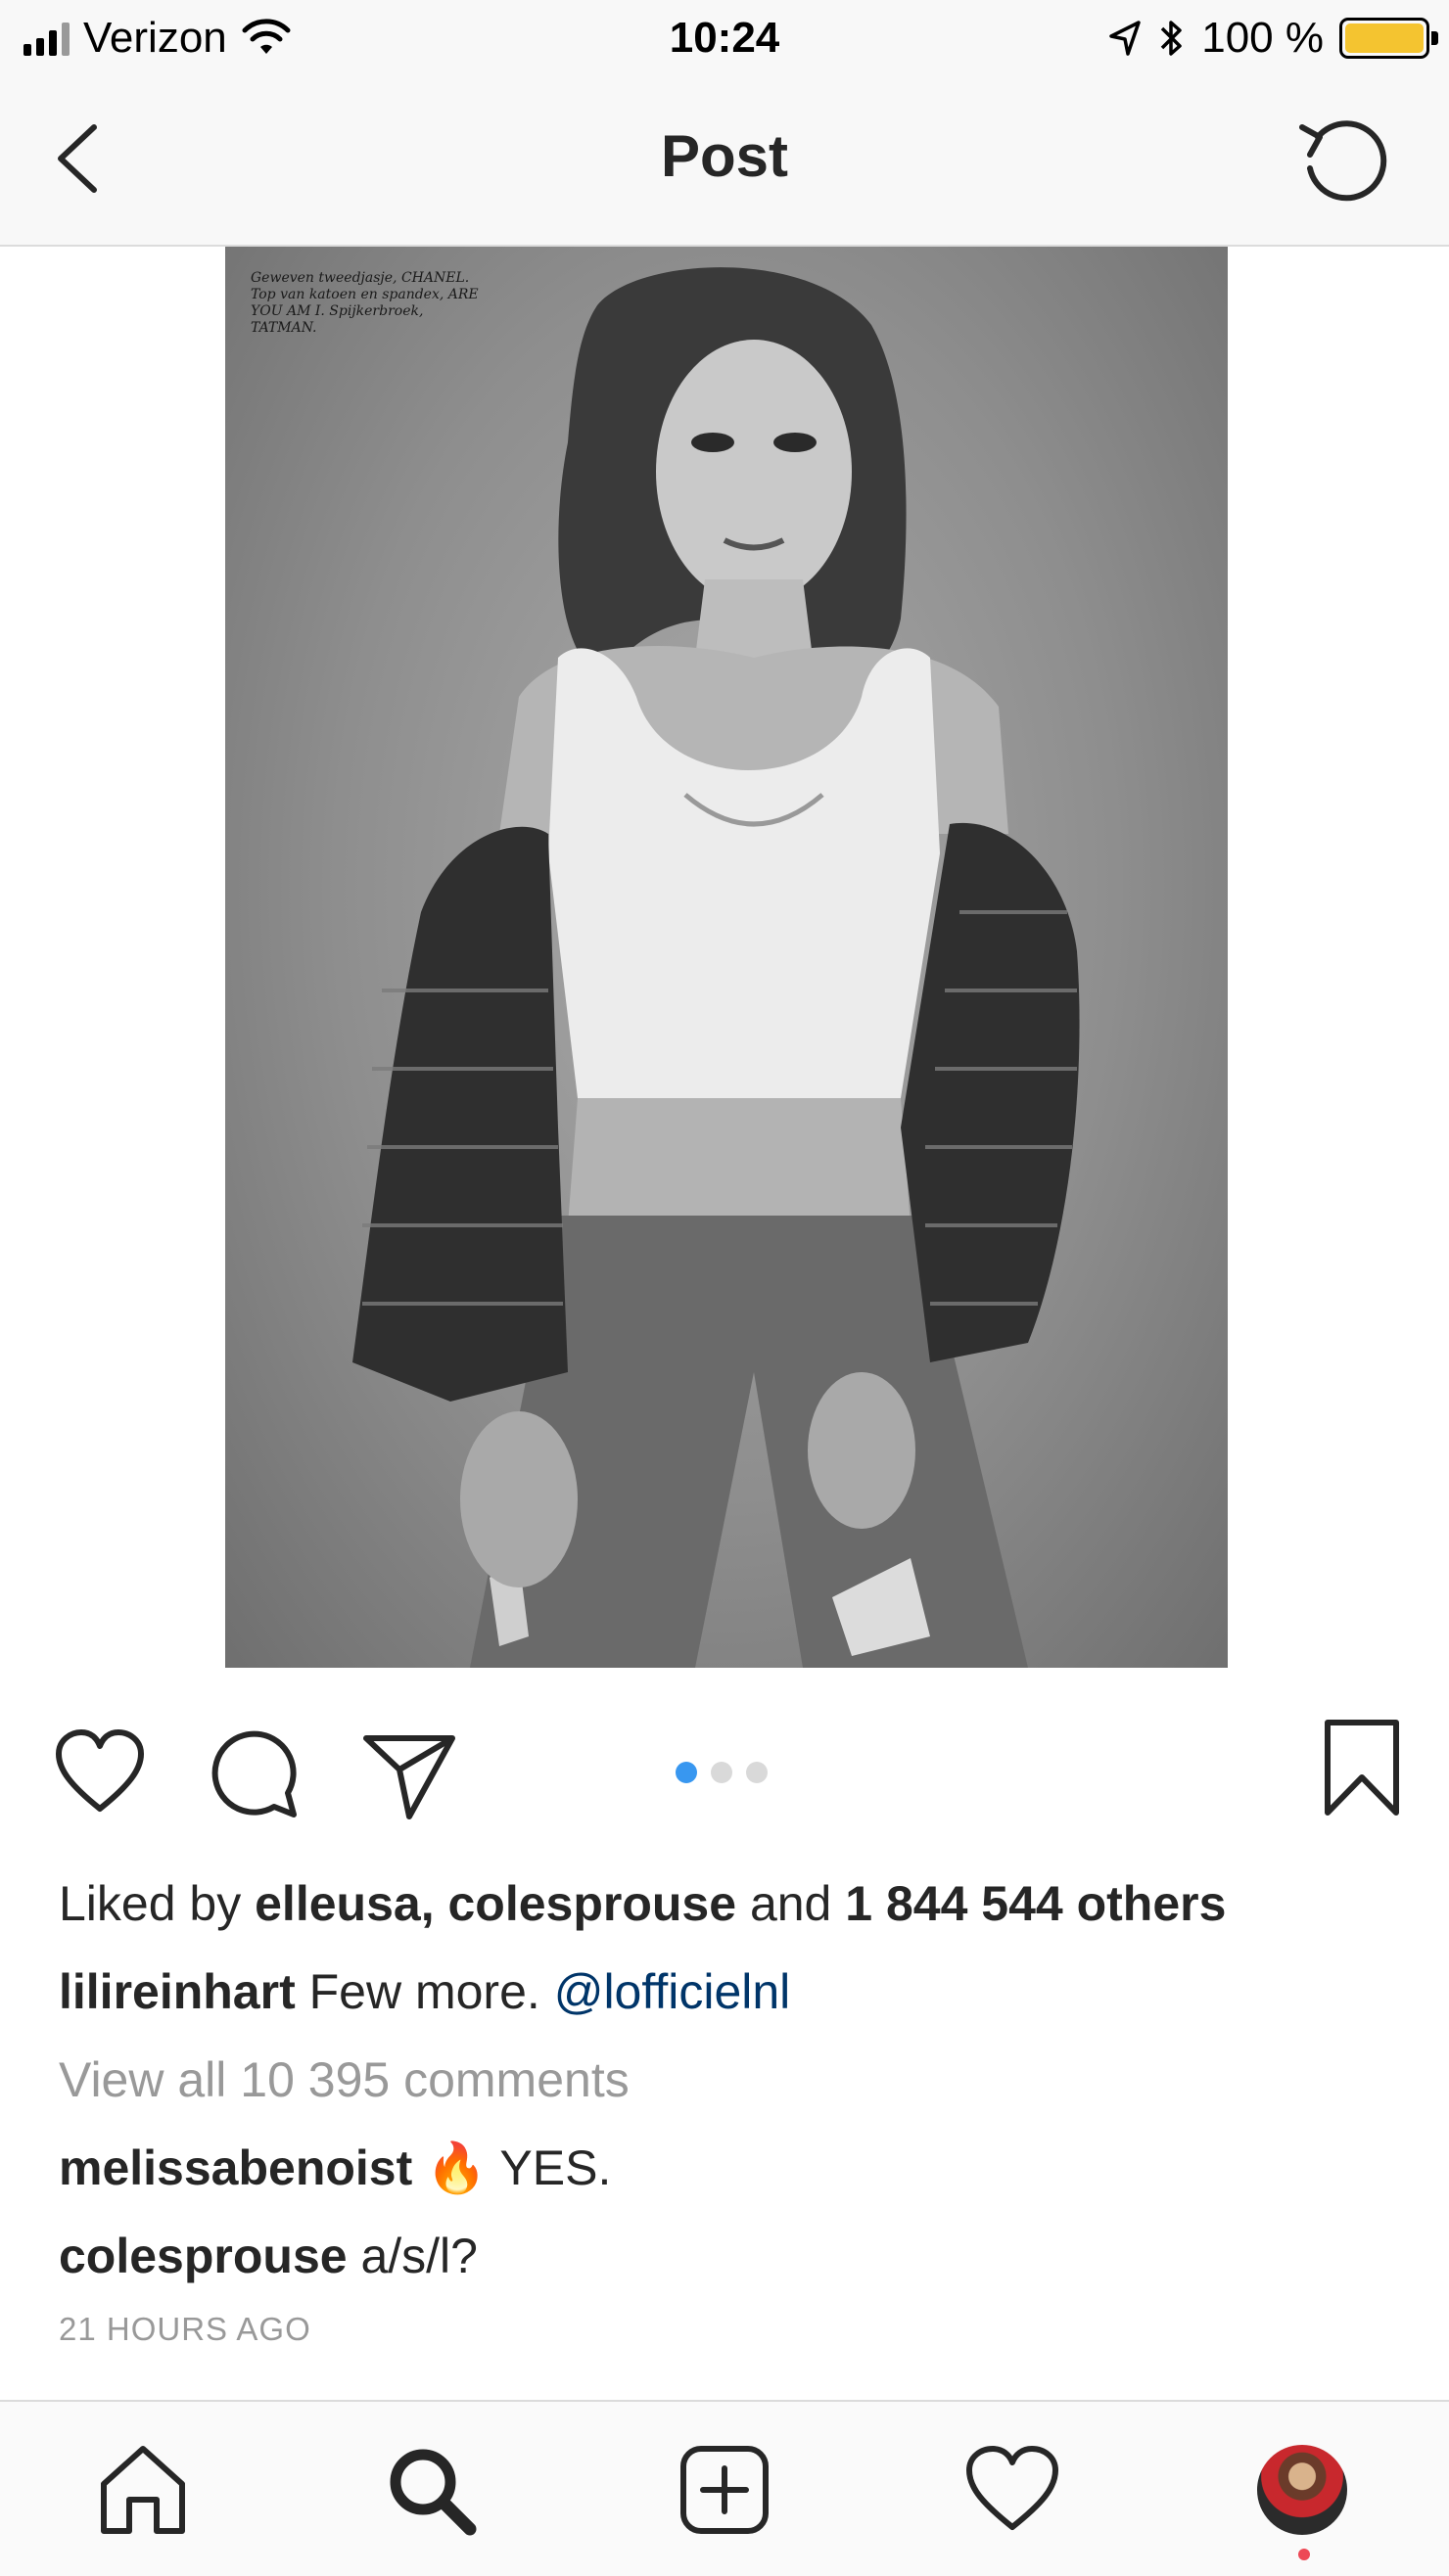  What do you see at coordinates (157, 1904) in the screenshot?
I see `likes-prefix: Liked by` at bounding box center [157, 1904].